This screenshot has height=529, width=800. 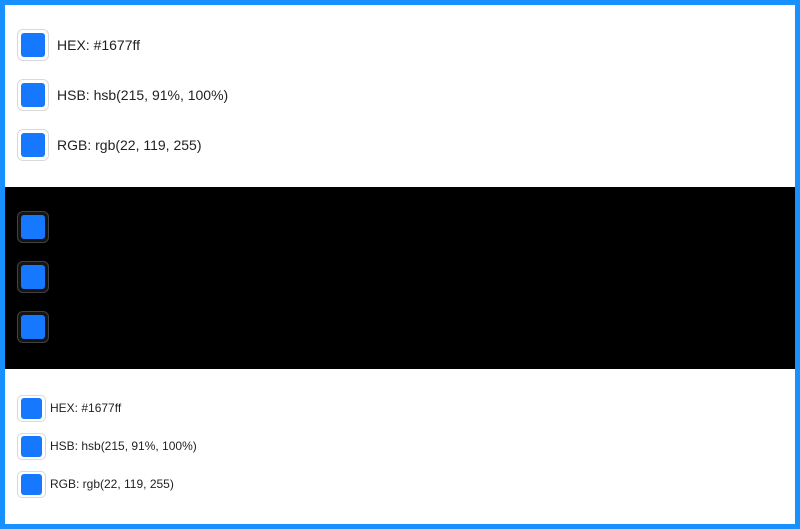 What do you see at coordinates (406, 277) in the screenshot?
I see `dark-color-picker-hsb` at bounding box center [406, 277].